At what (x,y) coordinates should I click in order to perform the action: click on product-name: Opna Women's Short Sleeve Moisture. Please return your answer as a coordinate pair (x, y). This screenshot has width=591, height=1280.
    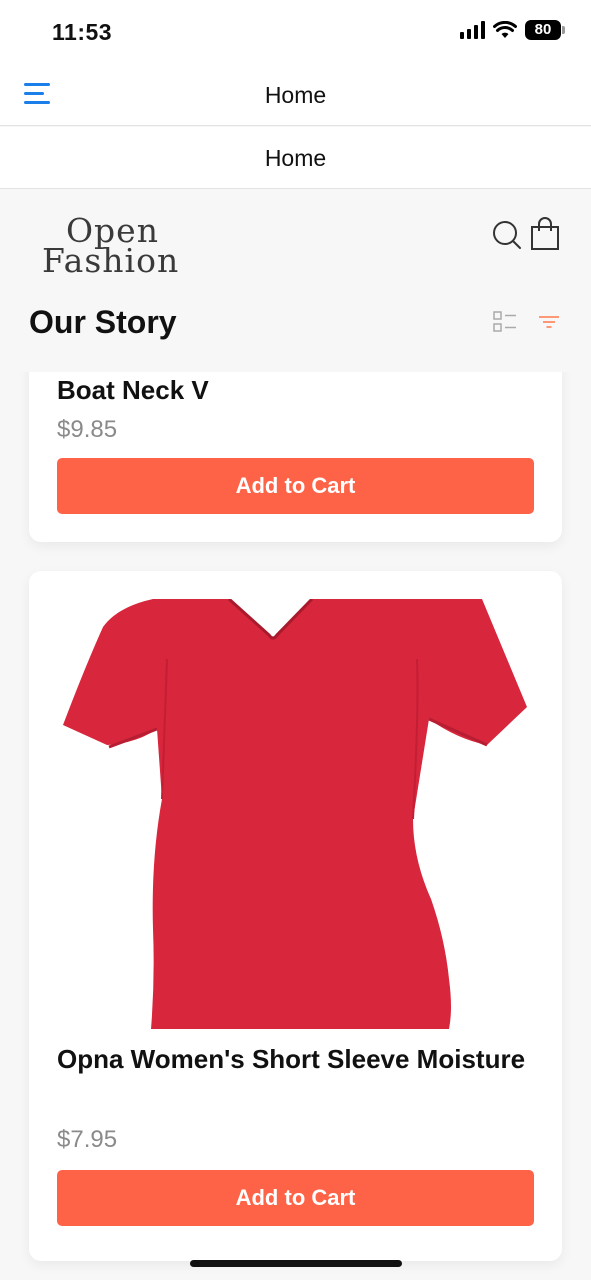
    Looking at the image, I should click on (291, 1059).